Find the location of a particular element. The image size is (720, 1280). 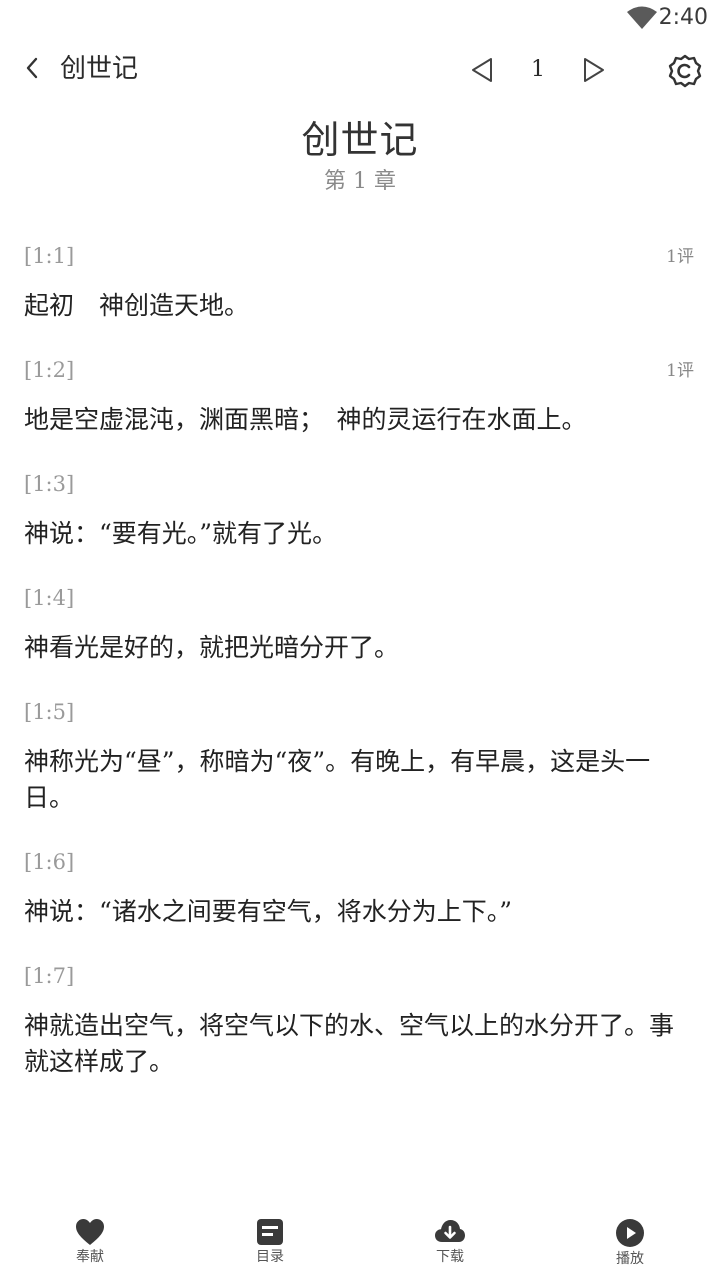

verse-text: 起初 神创造天地。 is located at coordinates (137, 305).